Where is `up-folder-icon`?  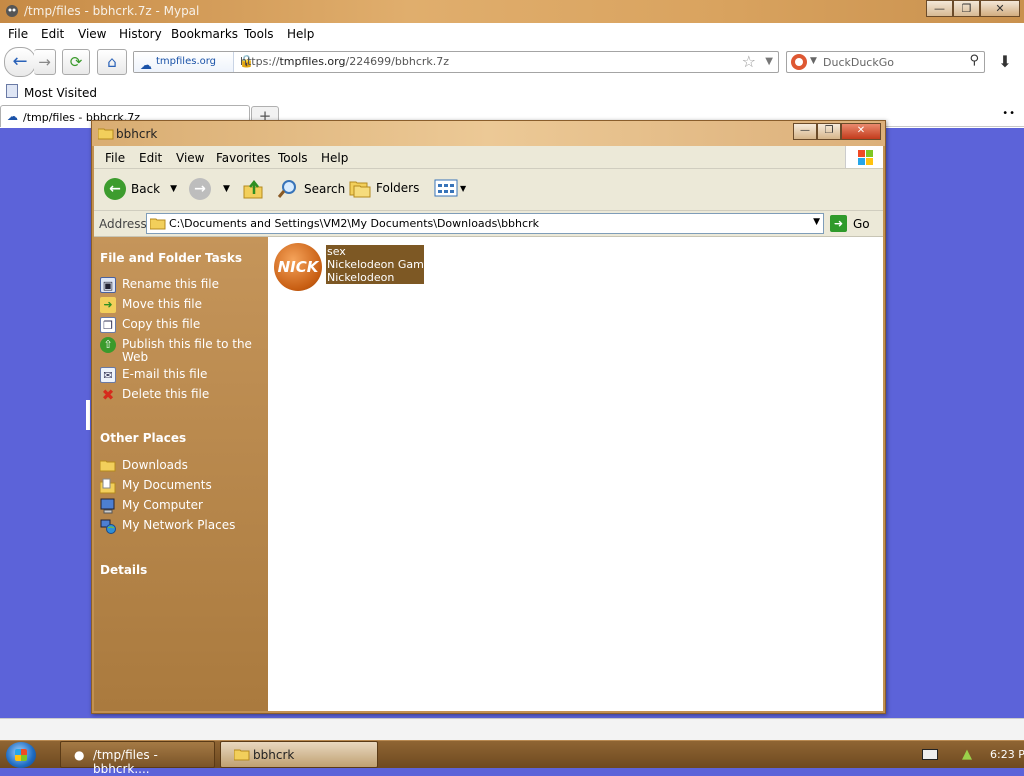 up-folder-icon is located at coordinates (253, 189).